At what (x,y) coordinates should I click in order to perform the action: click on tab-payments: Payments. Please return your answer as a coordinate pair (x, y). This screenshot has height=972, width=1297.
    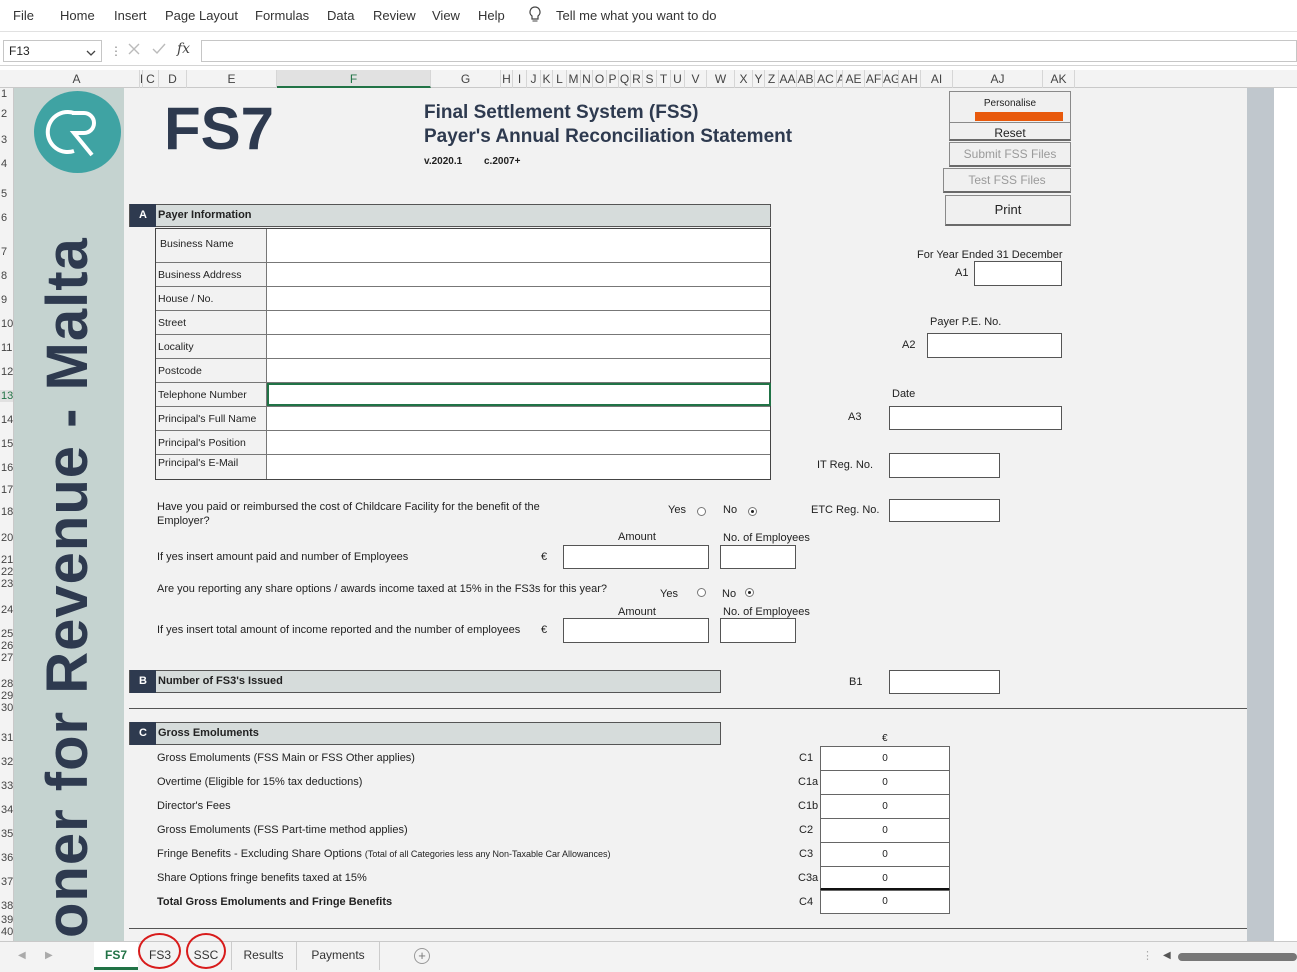
    Looking at the image, I should click on (338, 956).